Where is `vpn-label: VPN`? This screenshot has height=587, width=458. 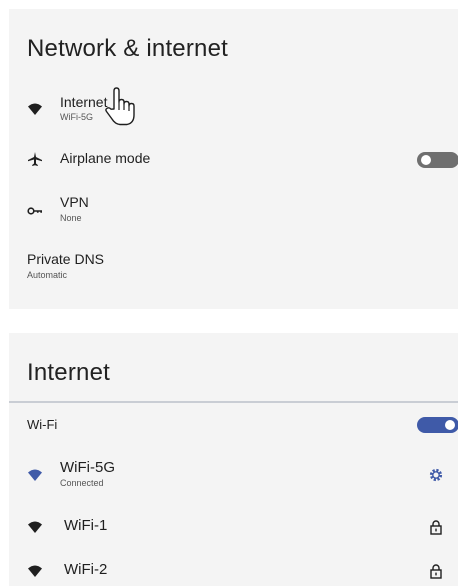
vpn-label: VPN is located at coordinates (74, 202).